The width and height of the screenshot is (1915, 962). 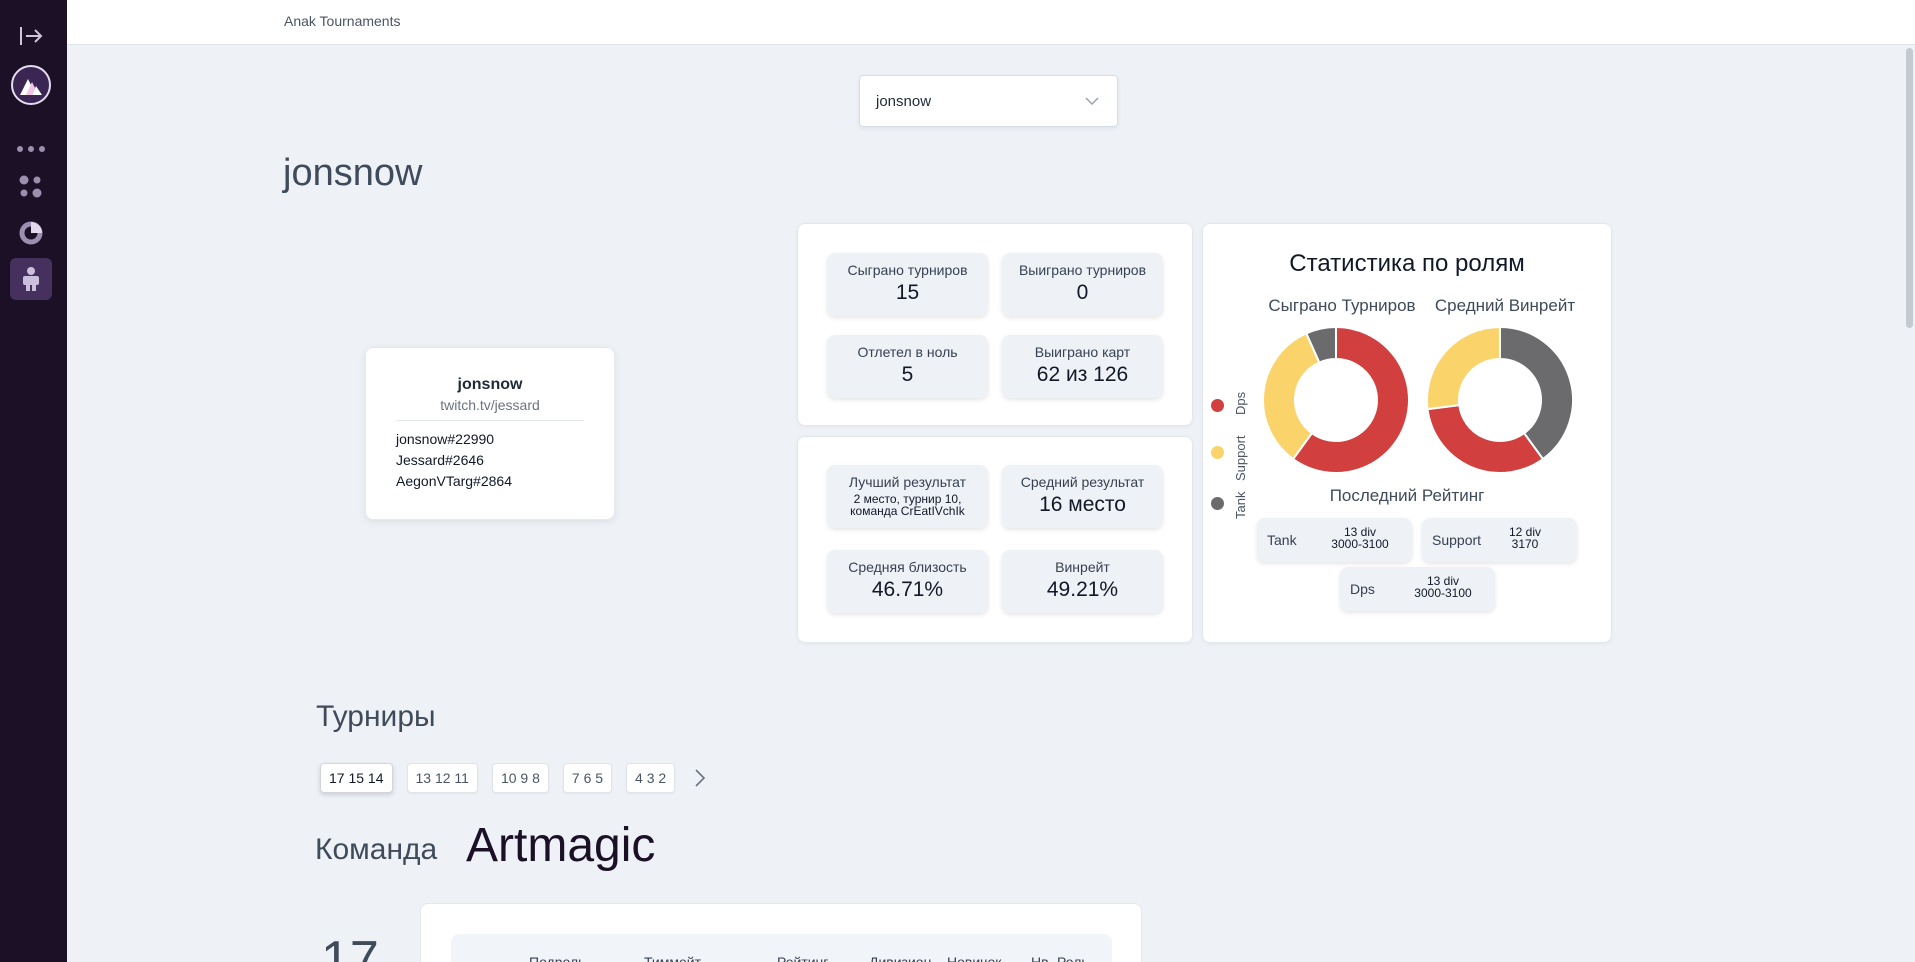 I want to click on page-button: 17 15 14, so click(x=356, y=778).